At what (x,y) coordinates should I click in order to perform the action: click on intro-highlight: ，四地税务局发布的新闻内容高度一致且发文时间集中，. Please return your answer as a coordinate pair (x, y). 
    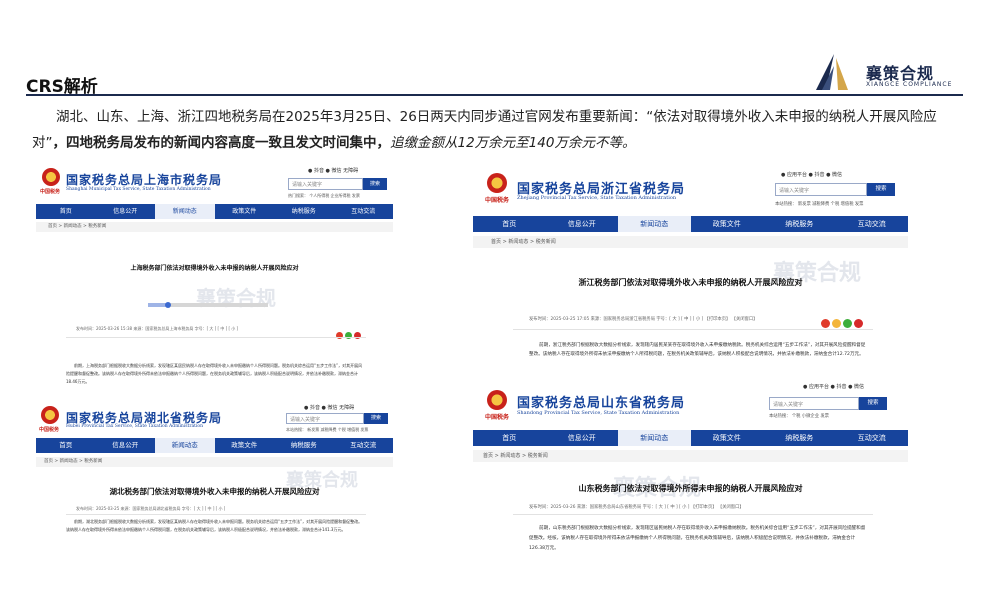
    Looking at the image, I should click on (221, 143).